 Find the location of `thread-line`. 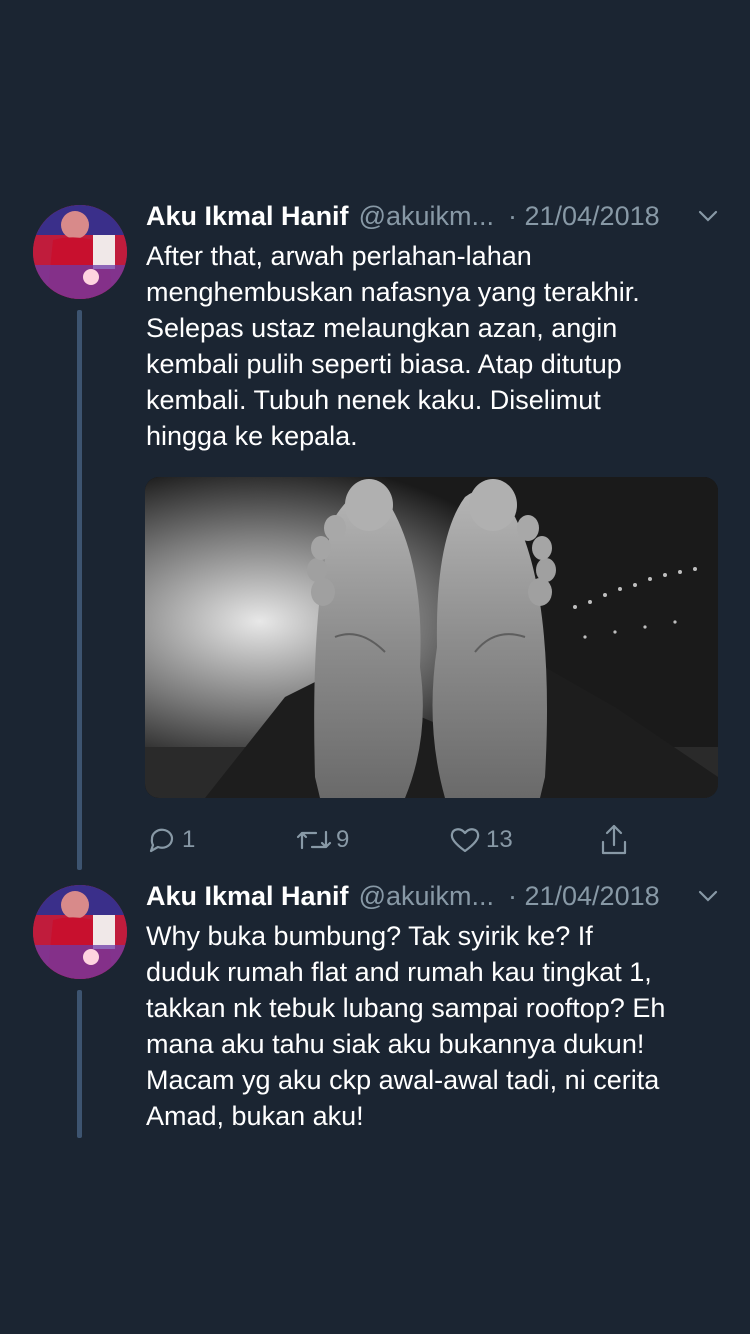

thread-line is located at coordinates (79, 1064).